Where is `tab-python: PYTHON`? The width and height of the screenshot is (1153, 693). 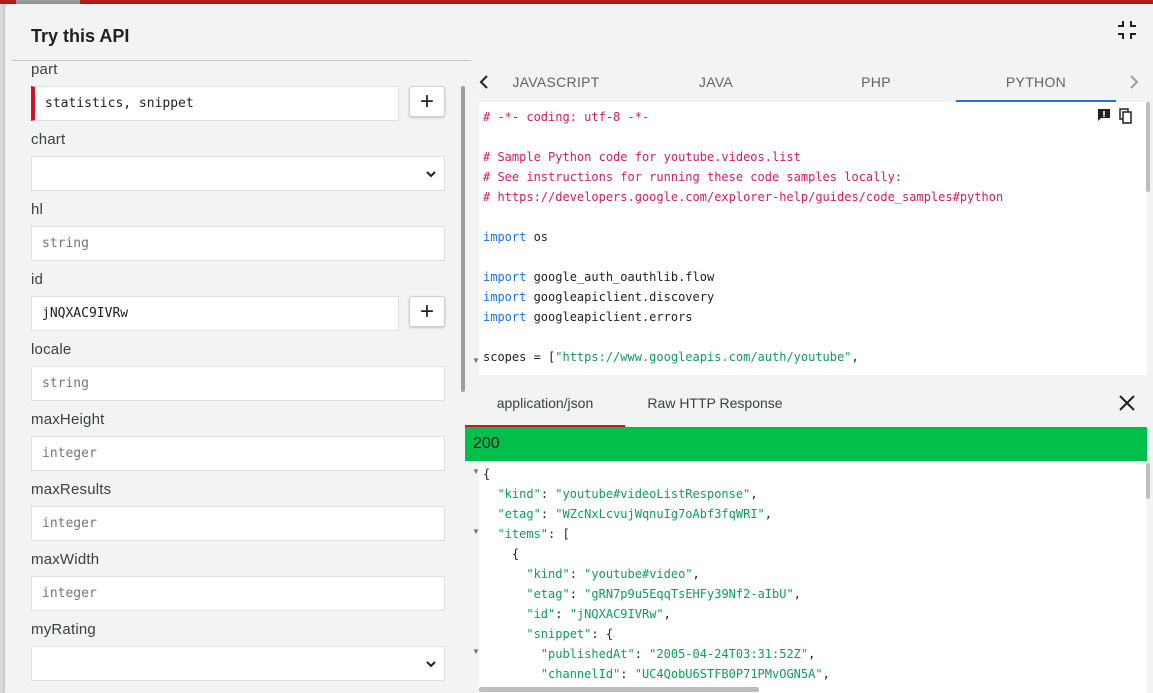 tab-python: PYTHON is located at coordinates (1036, 81).